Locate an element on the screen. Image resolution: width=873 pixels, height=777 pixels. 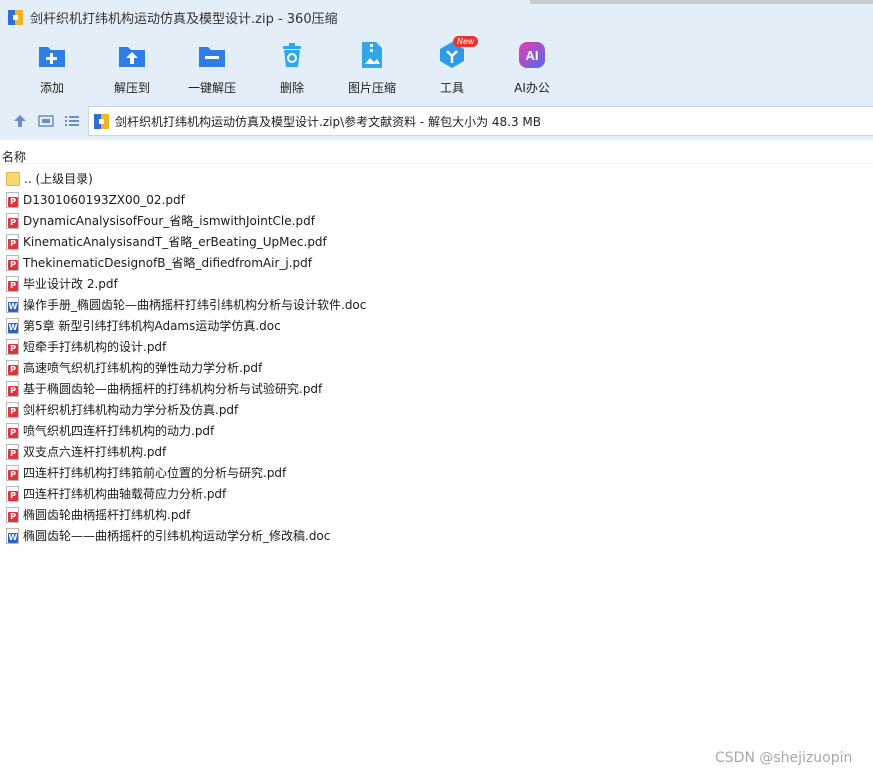
file-name: 椭圆齿轮——曲柄摇杆的引纬机构运动学分析_修改稿.doc is located at coordinates (177, 536).